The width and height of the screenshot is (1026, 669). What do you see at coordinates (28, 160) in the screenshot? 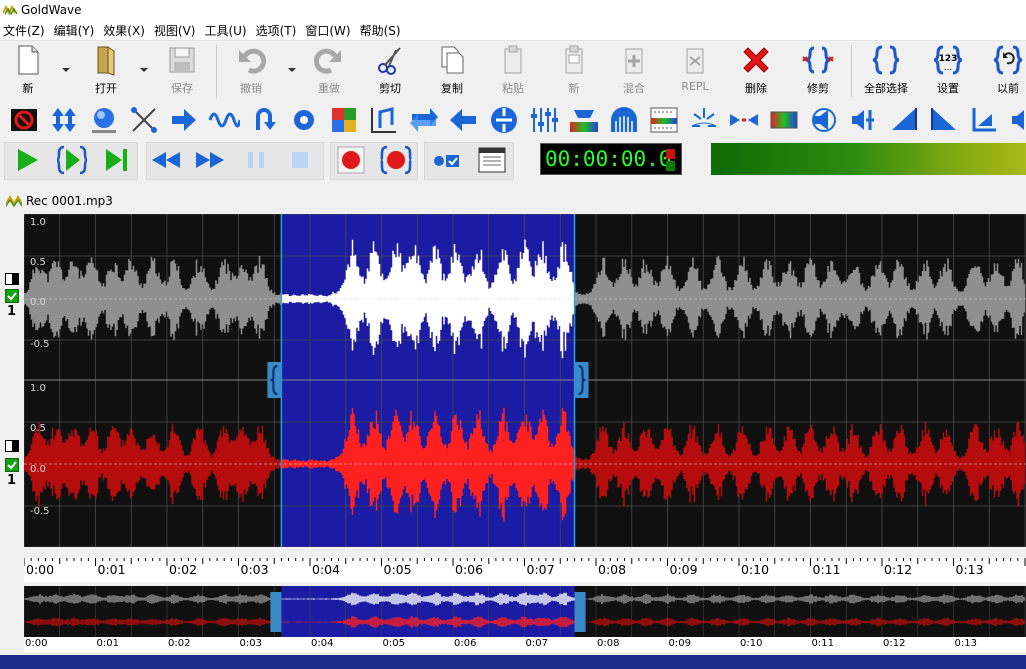
I see `play-icon` at bounding box center [28, 160].